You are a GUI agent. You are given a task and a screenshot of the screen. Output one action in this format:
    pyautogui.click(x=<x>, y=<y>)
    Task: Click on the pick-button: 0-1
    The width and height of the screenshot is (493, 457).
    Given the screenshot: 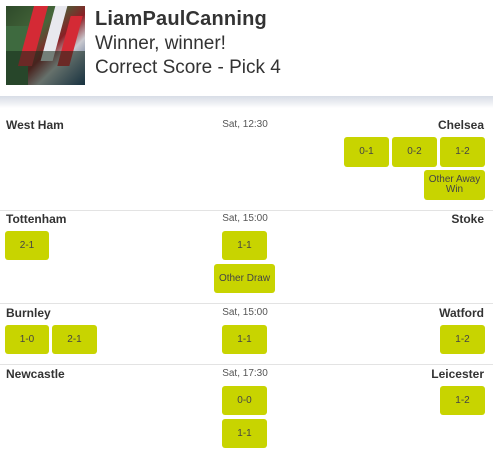 What is the action you would take?
    pyautogui.click(x=366, y=152)
    